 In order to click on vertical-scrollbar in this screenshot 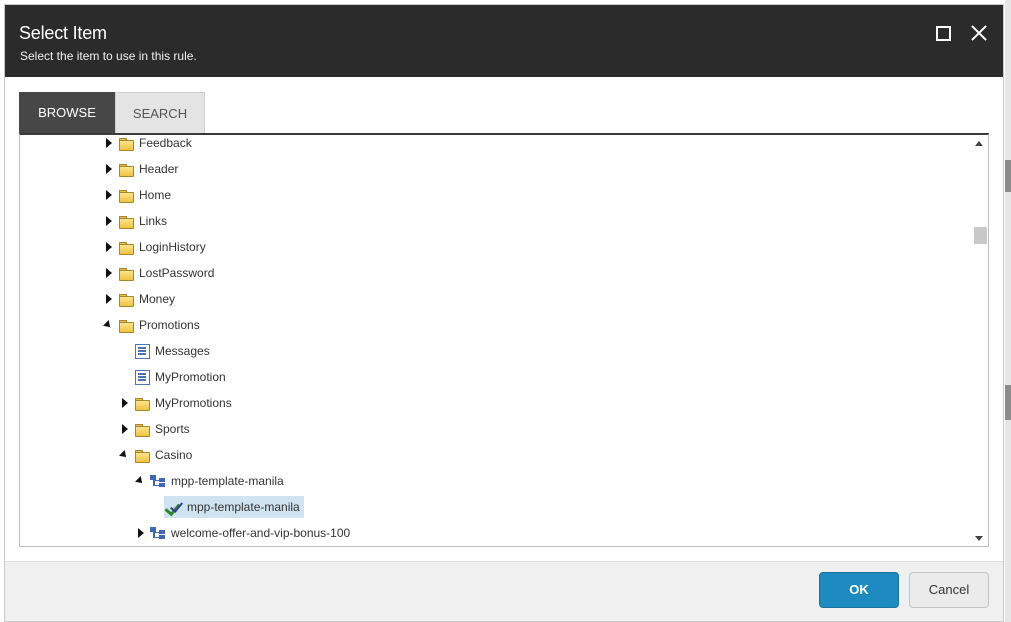, I will do `click(979, 340)`.